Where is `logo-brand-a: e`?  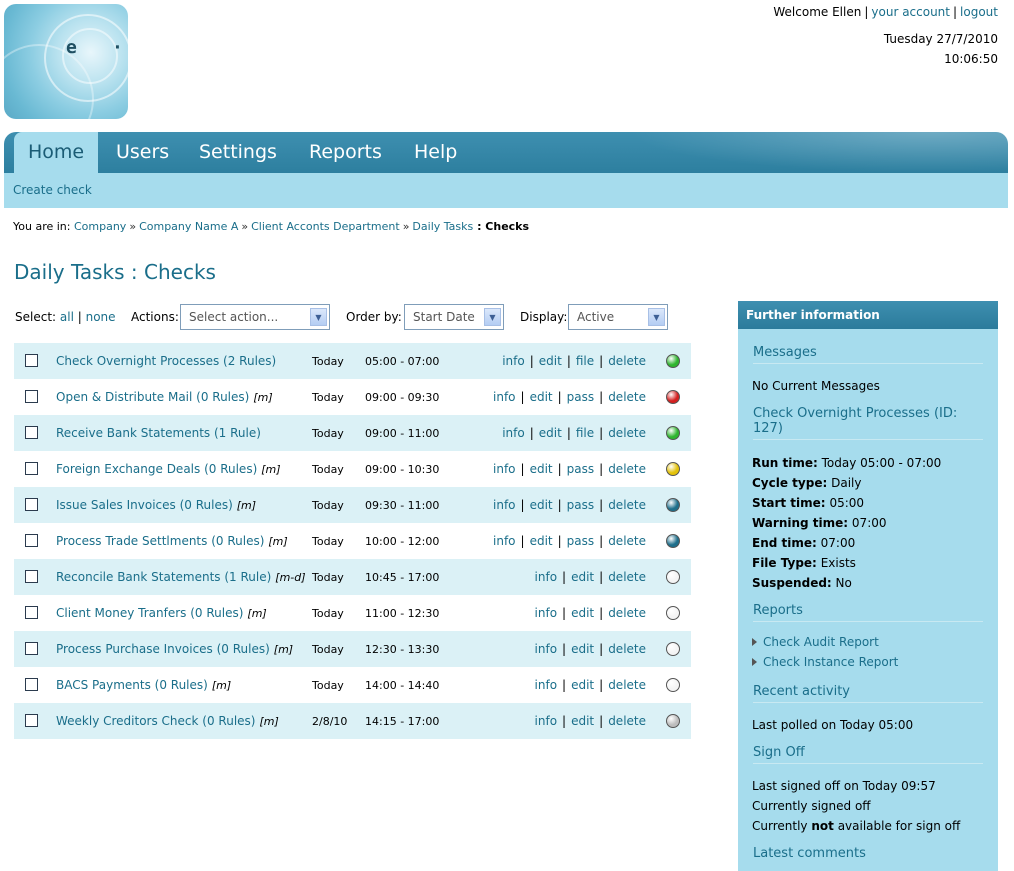
logo-brand-a: e is located at coordinates (72, 47).